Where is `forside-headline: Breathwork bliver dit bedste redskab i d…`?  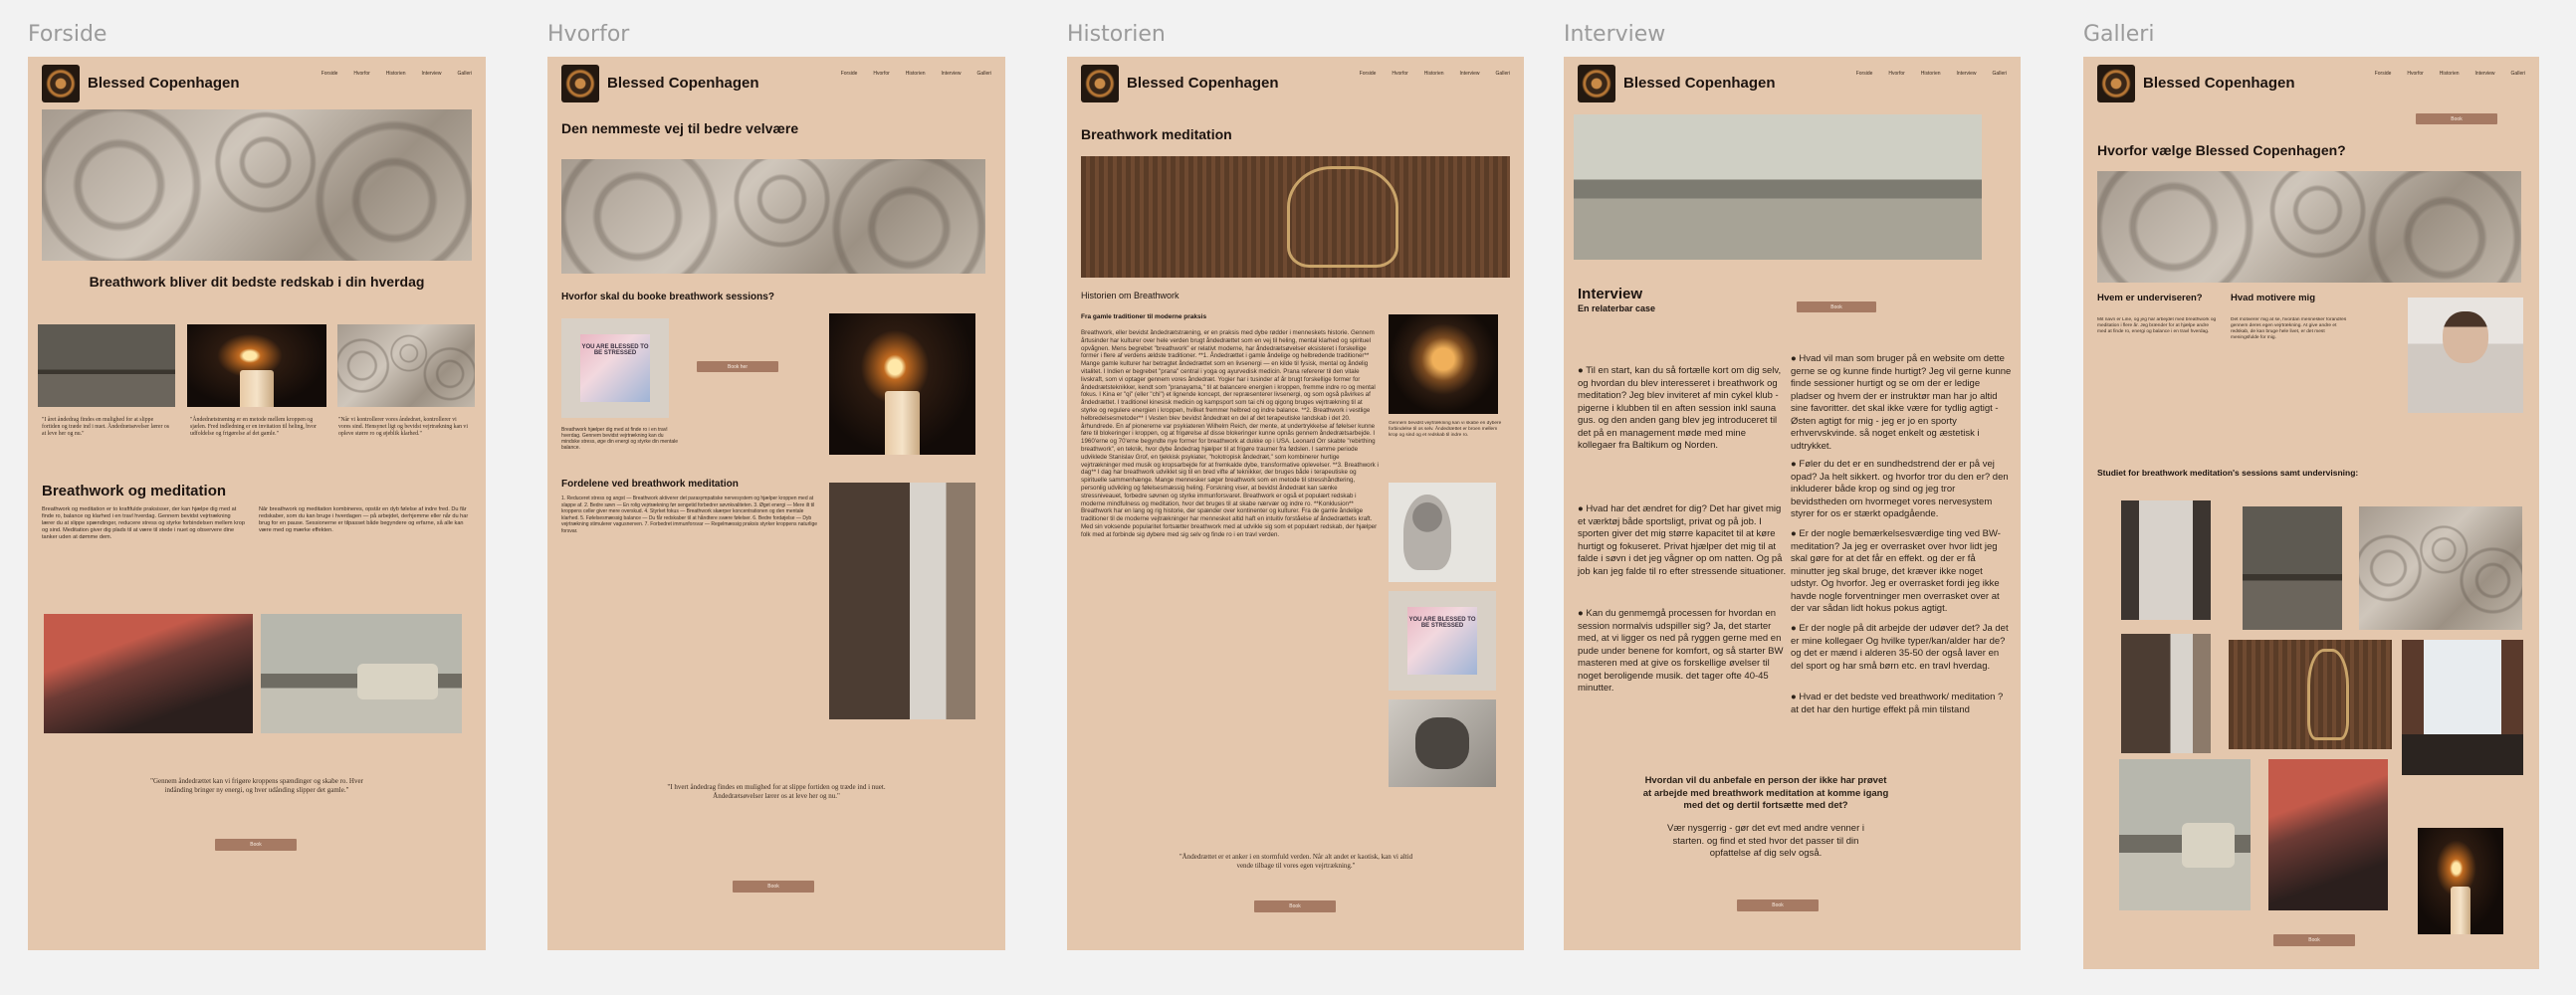
forside-headline: Breathwork bliver dit bedste redskab i d… is located at coordinates (257, 282).